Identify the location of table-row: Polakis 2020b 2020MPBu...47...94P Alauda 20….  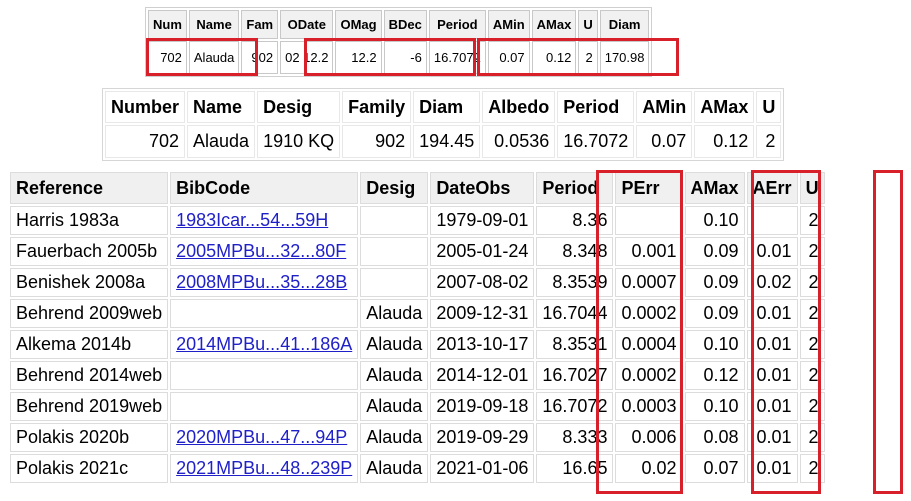
(417, 437).